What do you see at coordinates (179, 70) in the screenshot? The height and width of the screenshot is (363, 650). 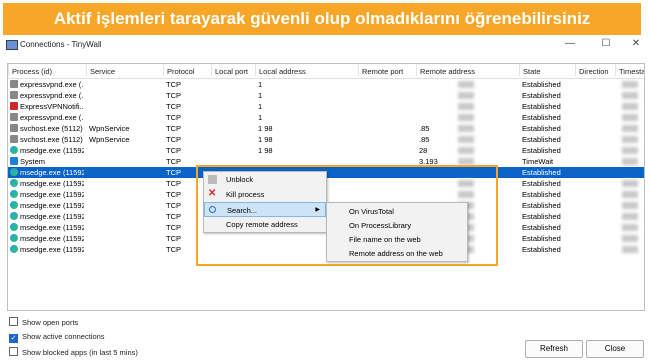 I see `column-header: Protocol` at bounding box center [179, 70].